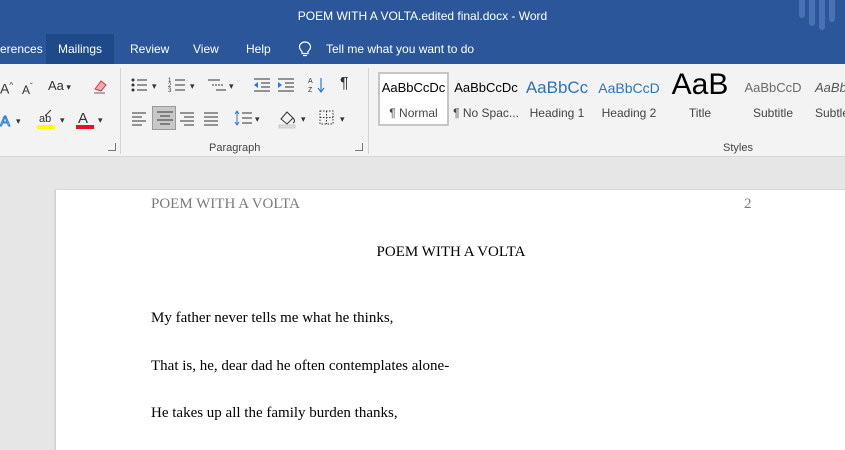  What do you see at coordinates (413, 87) in the screenshot?
I see `style-normal-sample: AaBbCcDc` at bounding box center [413, 87].